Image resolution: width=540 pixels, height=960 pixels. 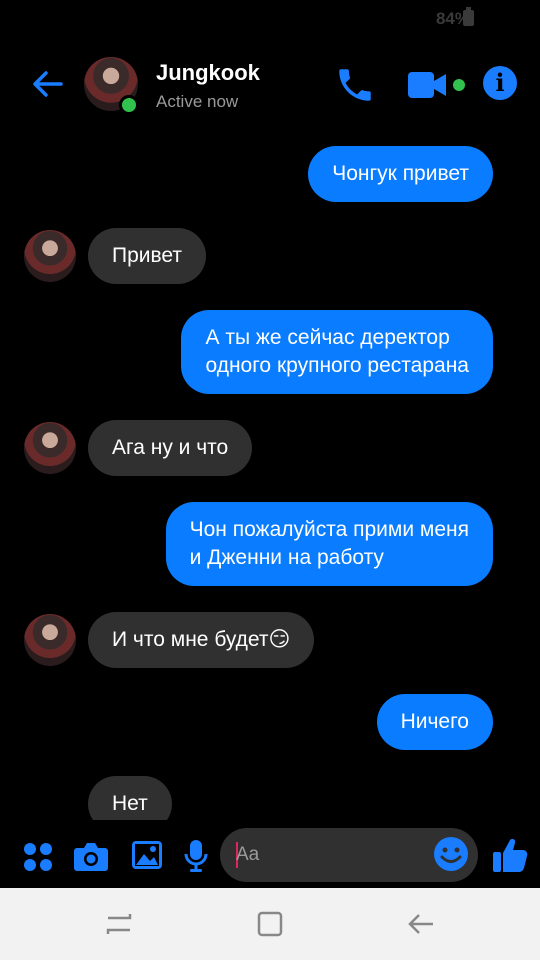 I want to click on info-icon: i, so click(x=500, y=83).